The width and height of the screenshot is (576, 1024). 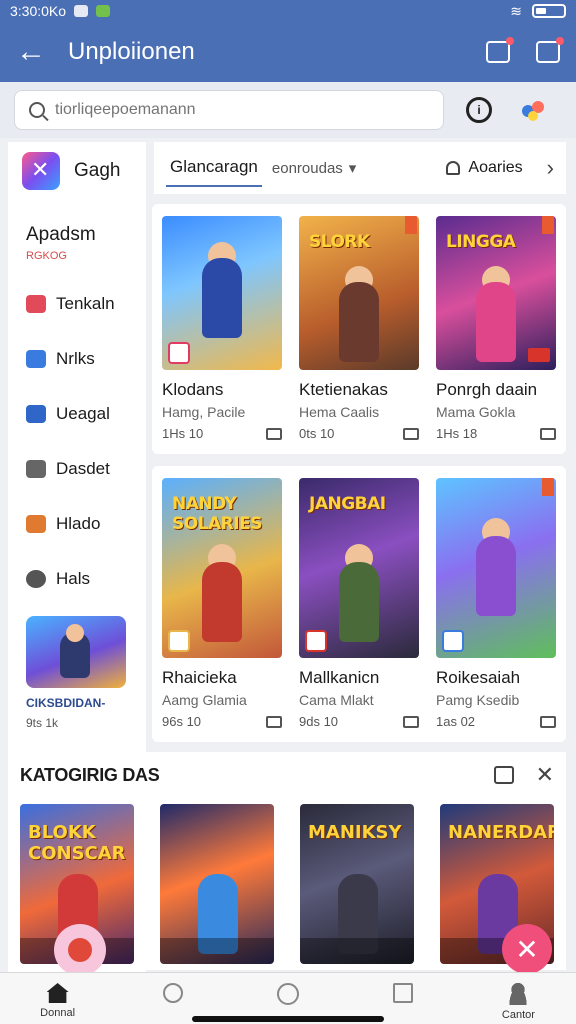 What do you see at coordinates (76, 652) in the screenshot?
I see `promo-thumbnail` at bounding box center [76, 652].